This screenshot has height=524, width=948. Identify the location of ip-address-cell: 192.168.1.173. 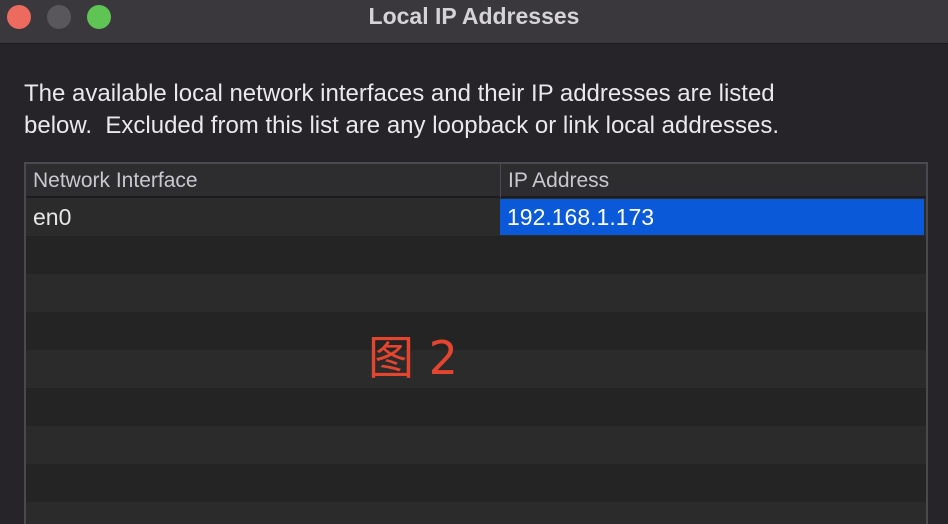
(712, 217).